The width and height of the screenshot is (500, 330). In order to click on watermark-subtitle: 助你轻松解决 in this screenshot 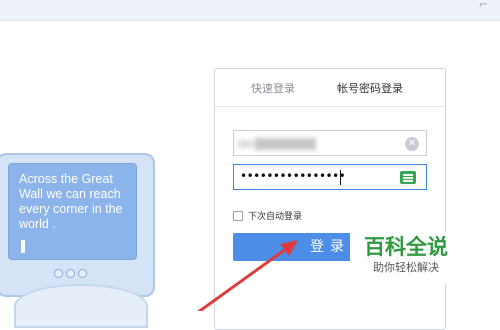, I will do `click(406, 267)`.